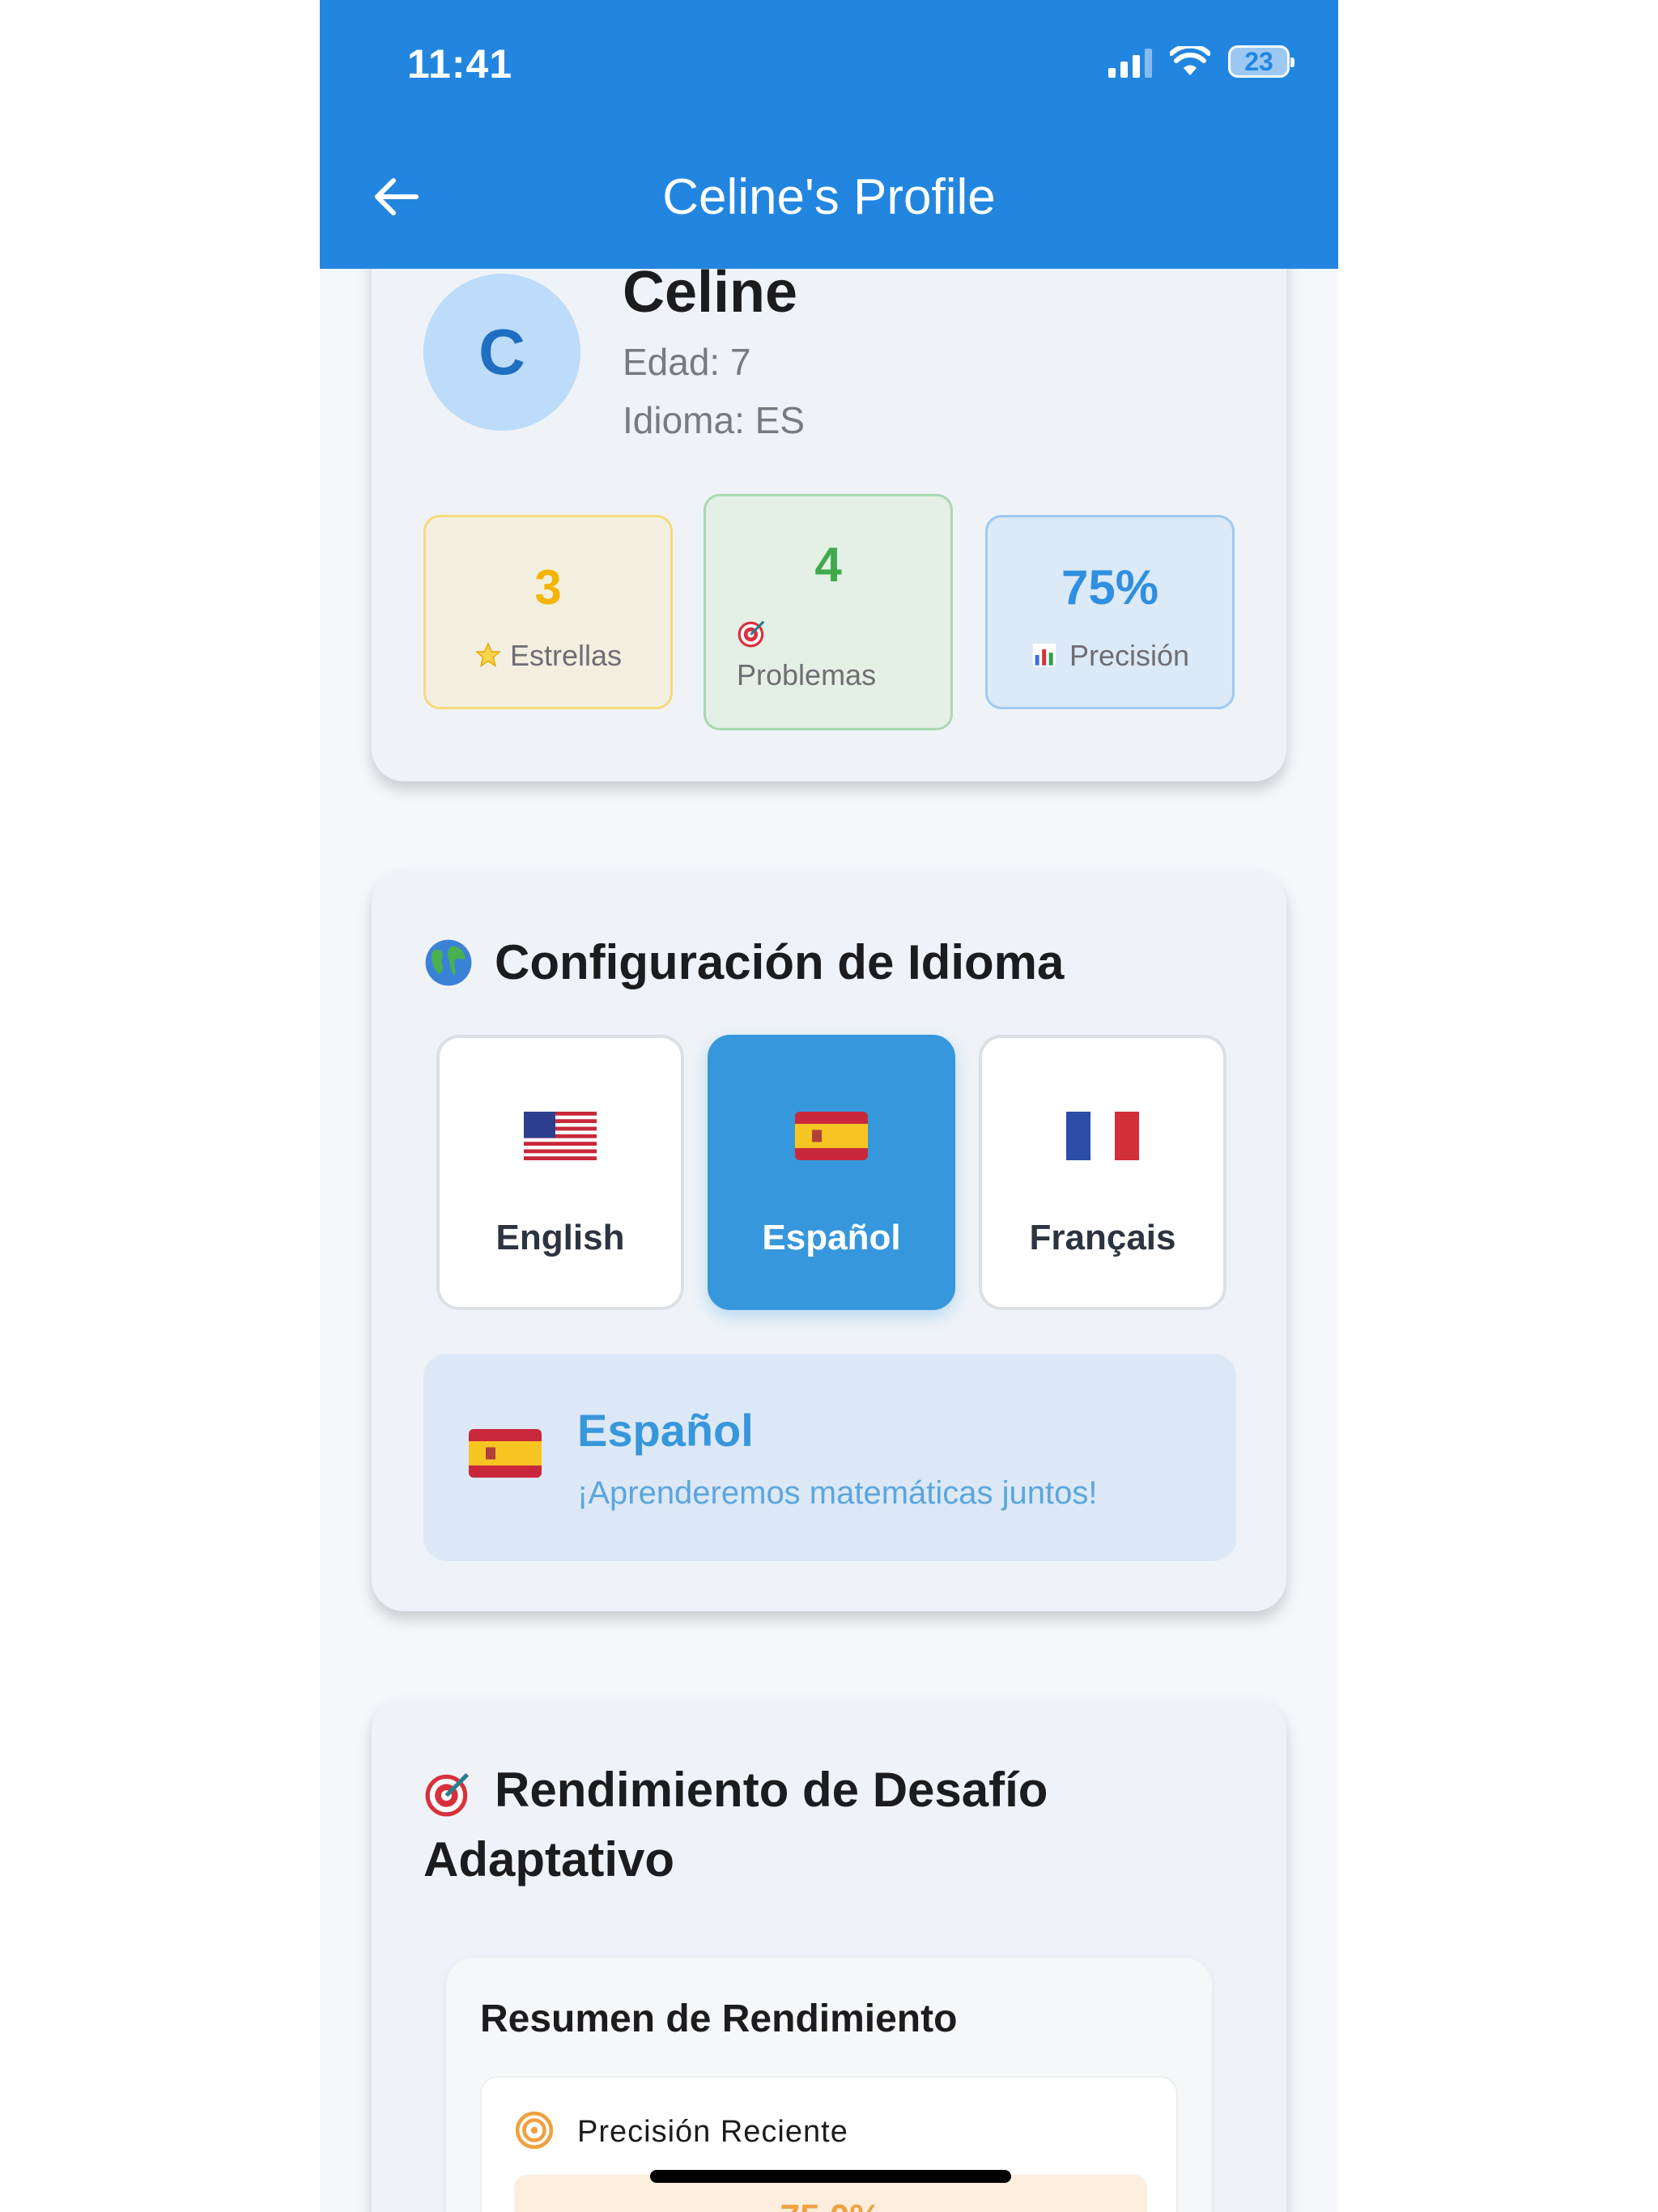 The width and height of the screenshot is (1658, 2212). I want to click on app-header: 11:41 23 Celine's Profile, so click(829, 135).